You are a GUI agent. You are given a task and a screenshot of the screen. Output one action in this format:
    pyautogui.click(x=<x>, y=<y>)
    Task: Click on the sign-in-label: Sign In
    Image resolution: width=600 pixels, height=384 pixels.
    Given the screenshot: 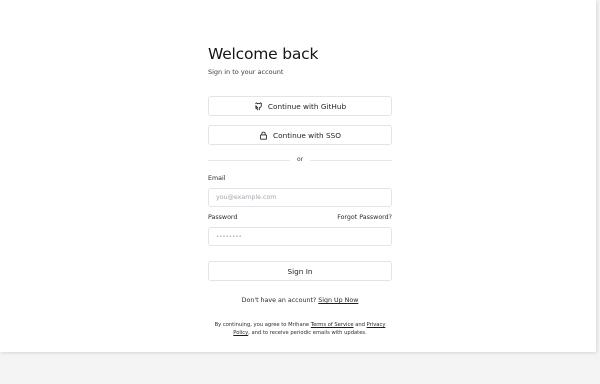 What is the action you would take?
    pyautogui.click(x=300, y=271)
    